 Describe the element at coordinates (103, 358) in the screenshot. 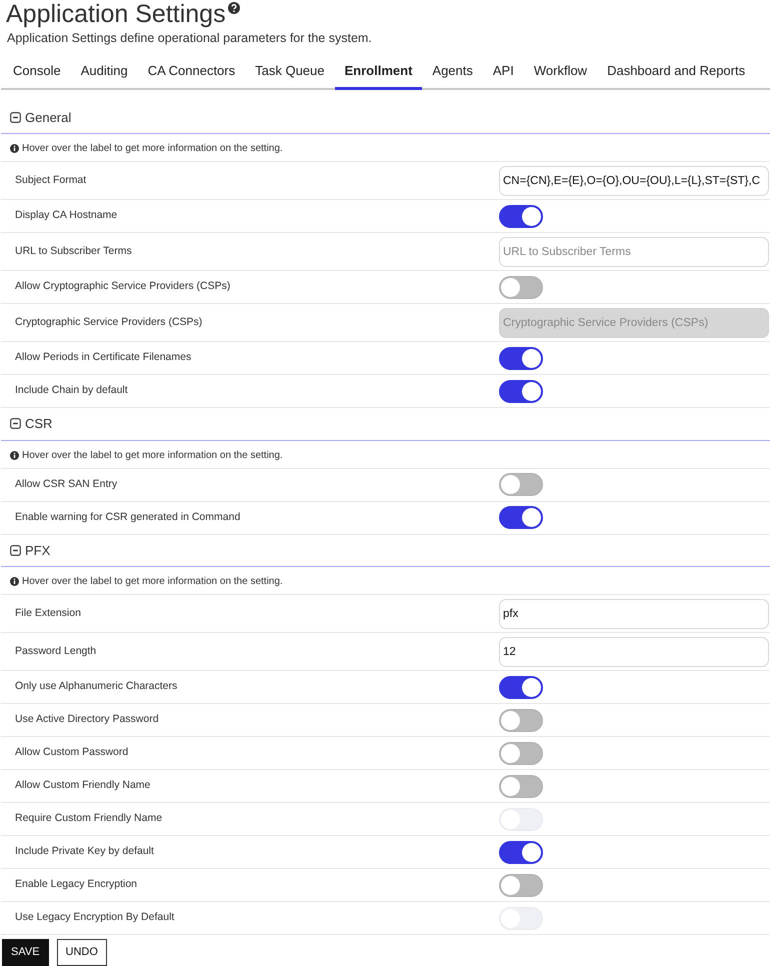

I see `setting-label: Allow Periods in Certificate Filenames` at that location.